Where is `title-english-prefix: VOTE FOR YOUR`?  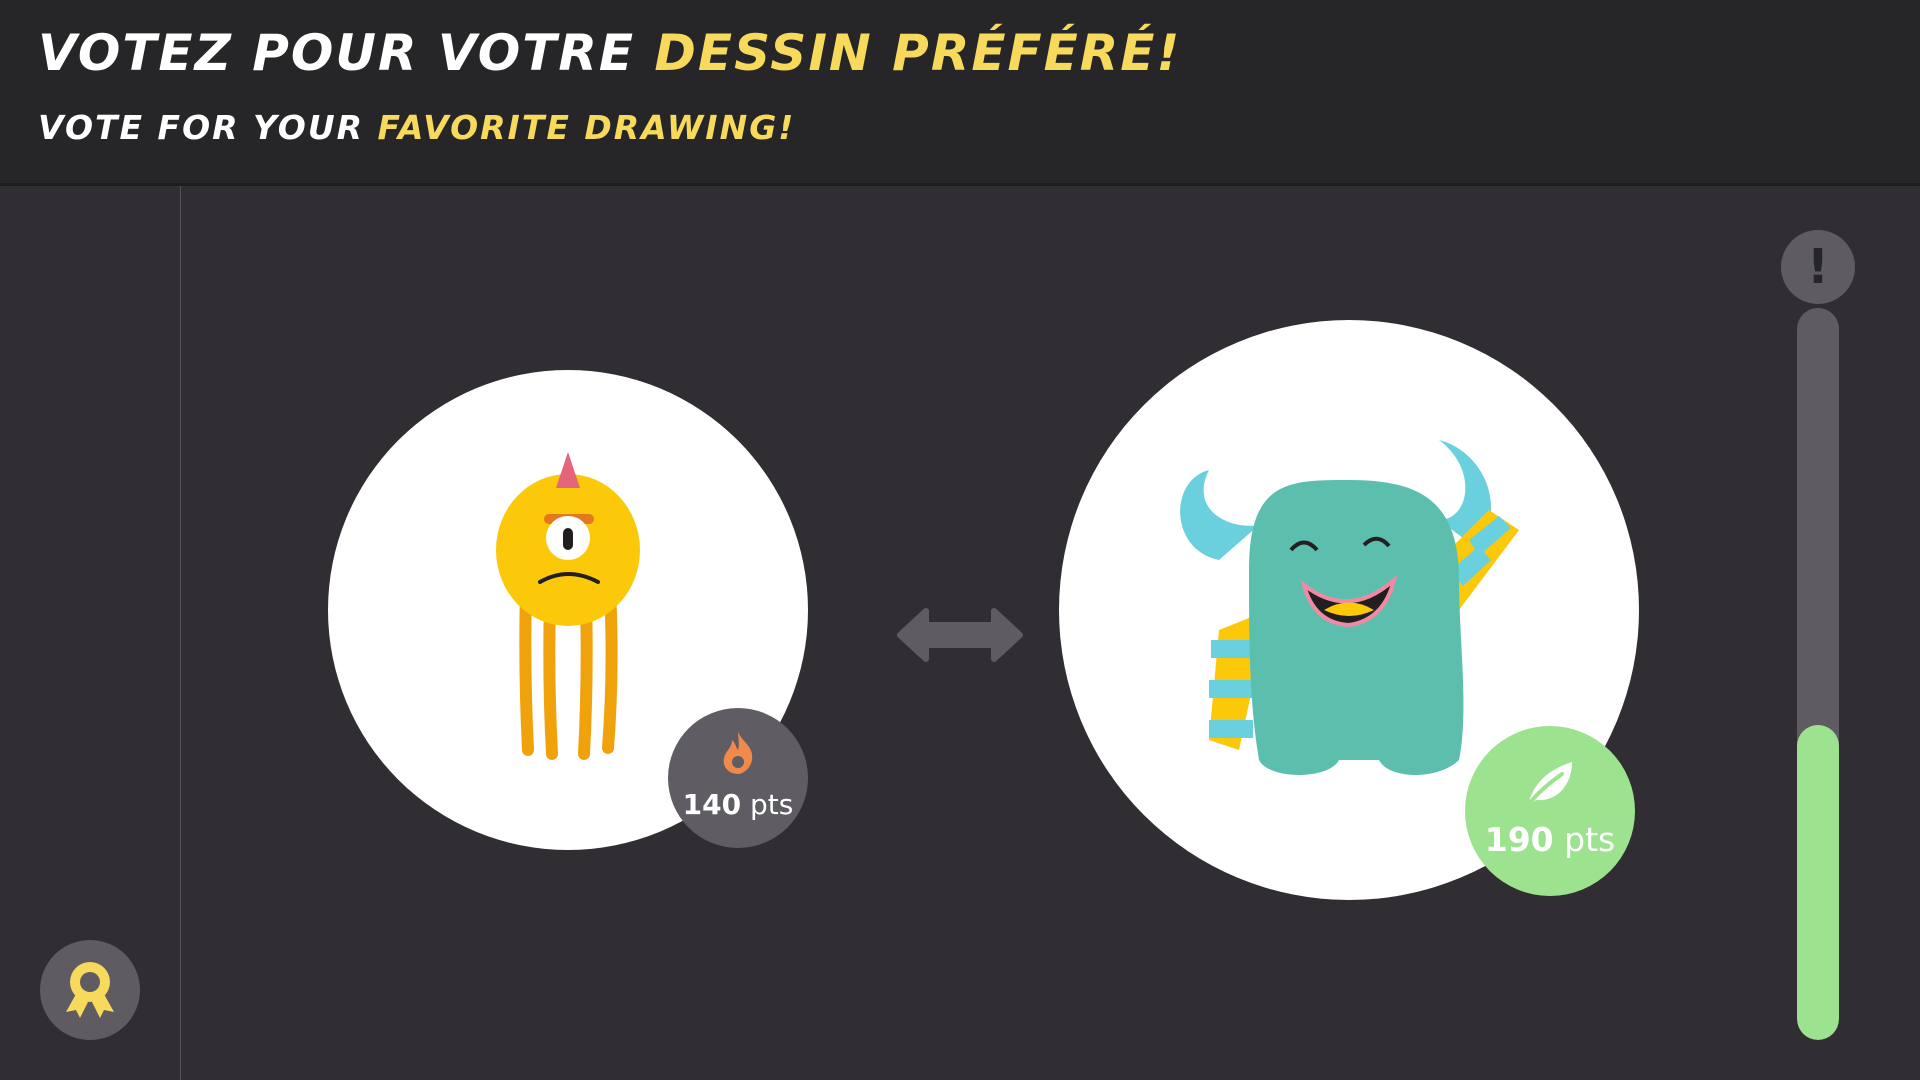 title-english-prefix: VOTE FOR YOUR is located at coordinates (201, 127).